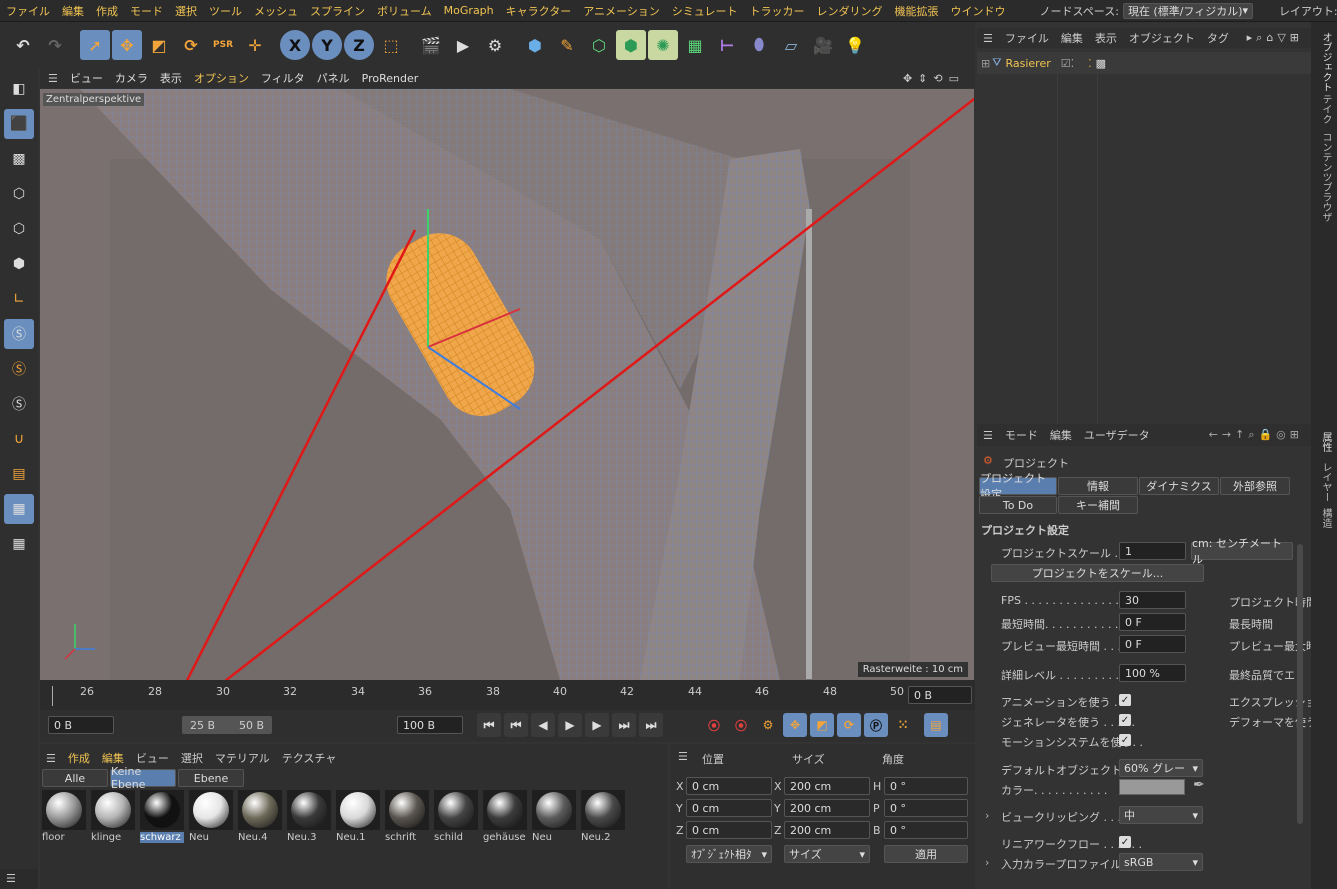 This screenshot has height=889, width=1337. I want to click on default-color-dropdown: 60% グレー ▾, so click(1161, 768).